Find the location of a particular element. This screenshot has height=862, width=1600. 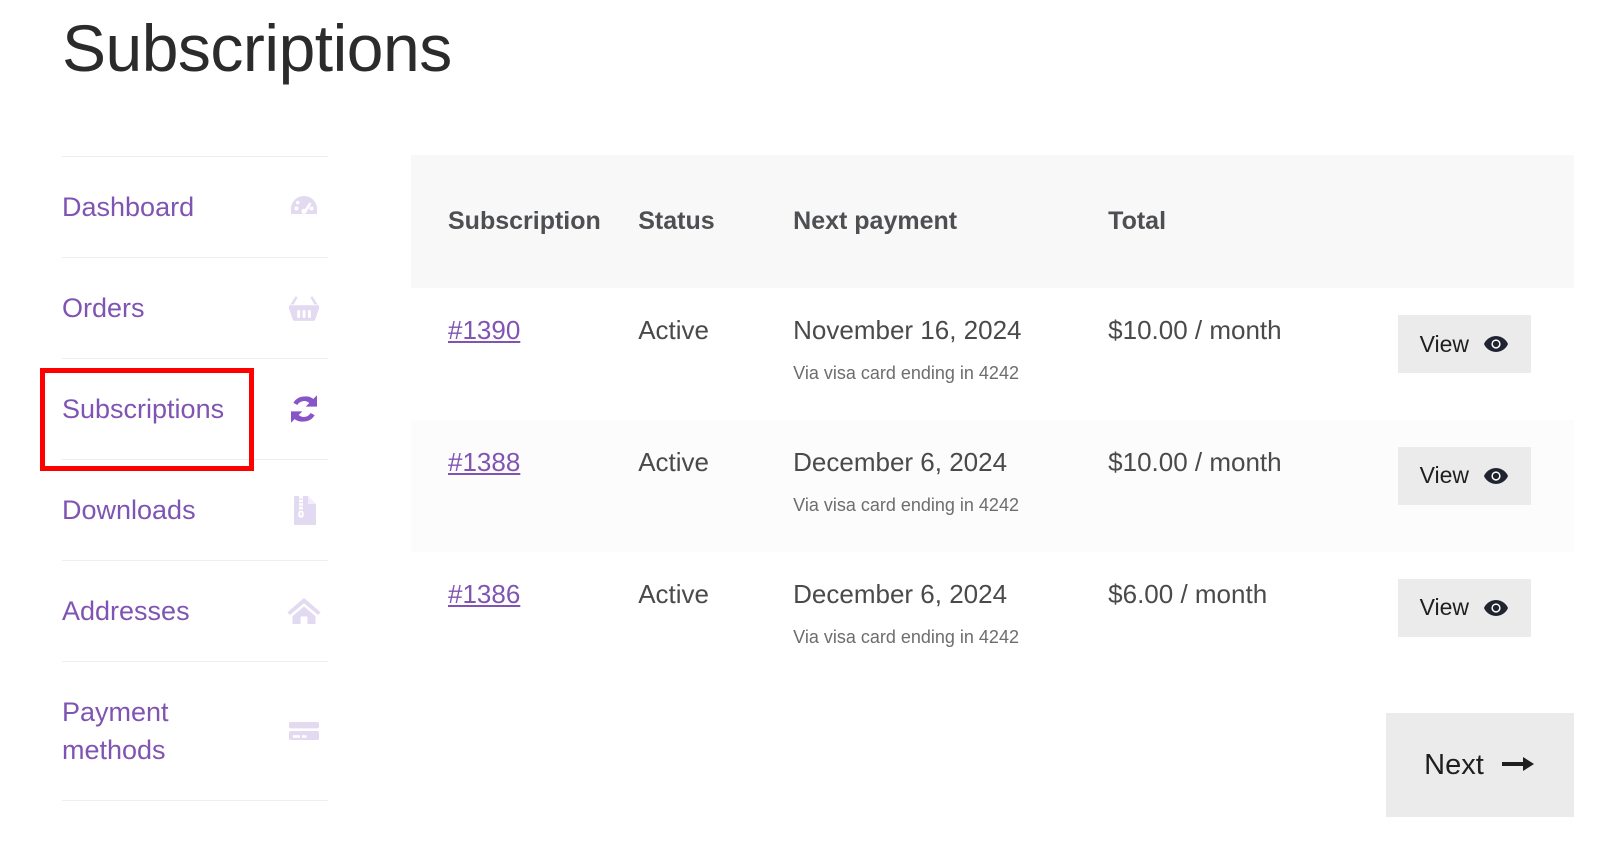

sidebar-item-orders: Orders is located at coordinates (195, 307).